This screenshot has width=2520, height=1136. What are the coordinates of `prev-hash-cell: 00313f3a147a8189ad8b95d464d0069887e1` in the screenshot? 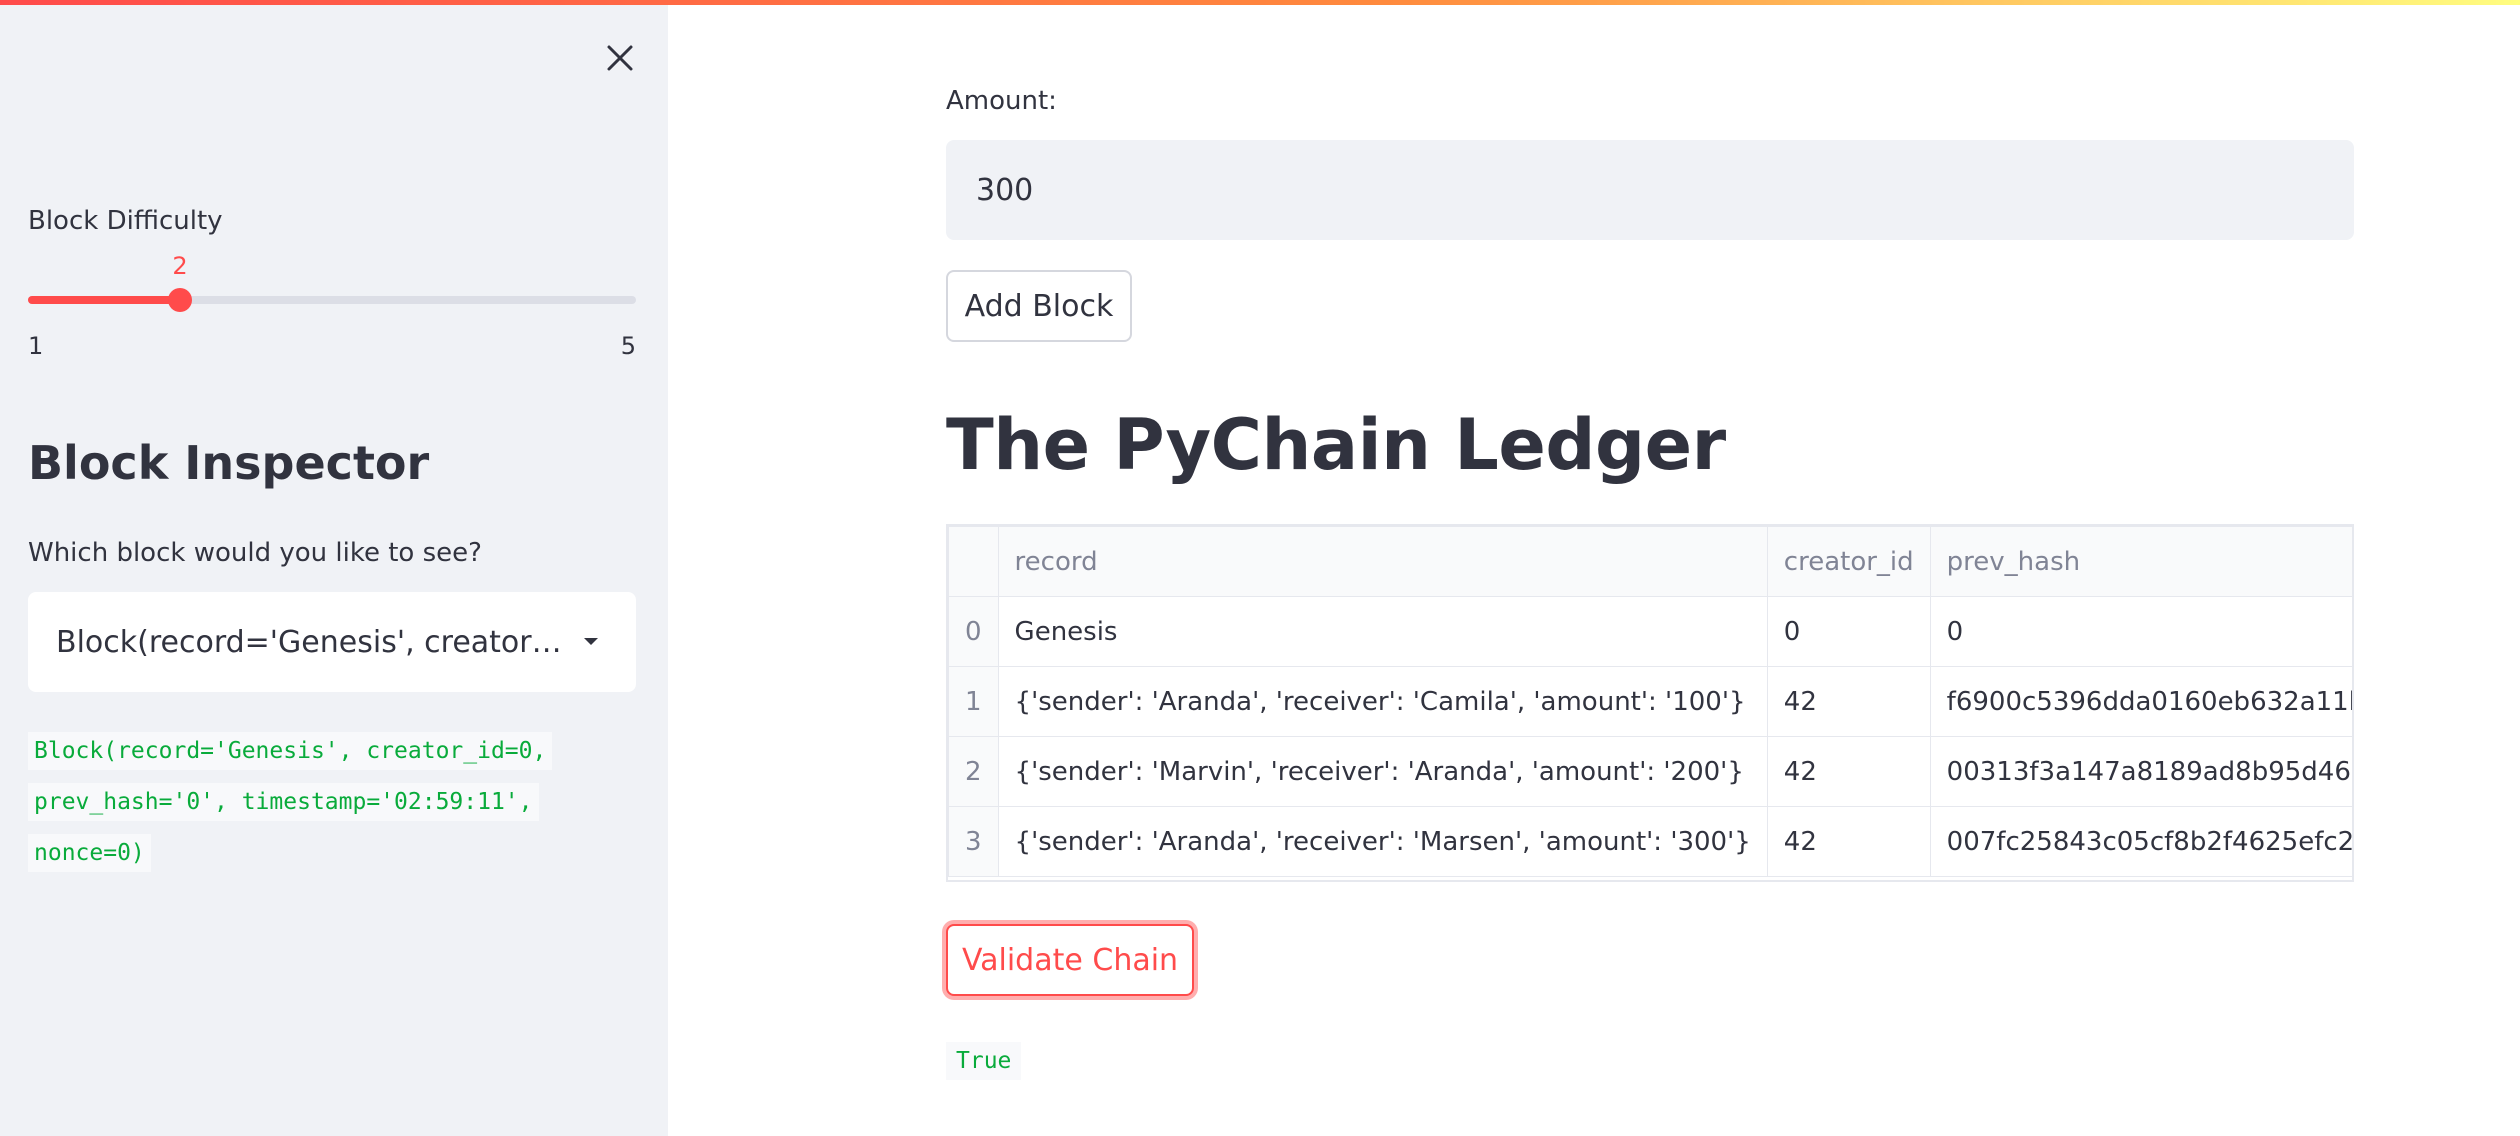 It's located at (2140, 771).